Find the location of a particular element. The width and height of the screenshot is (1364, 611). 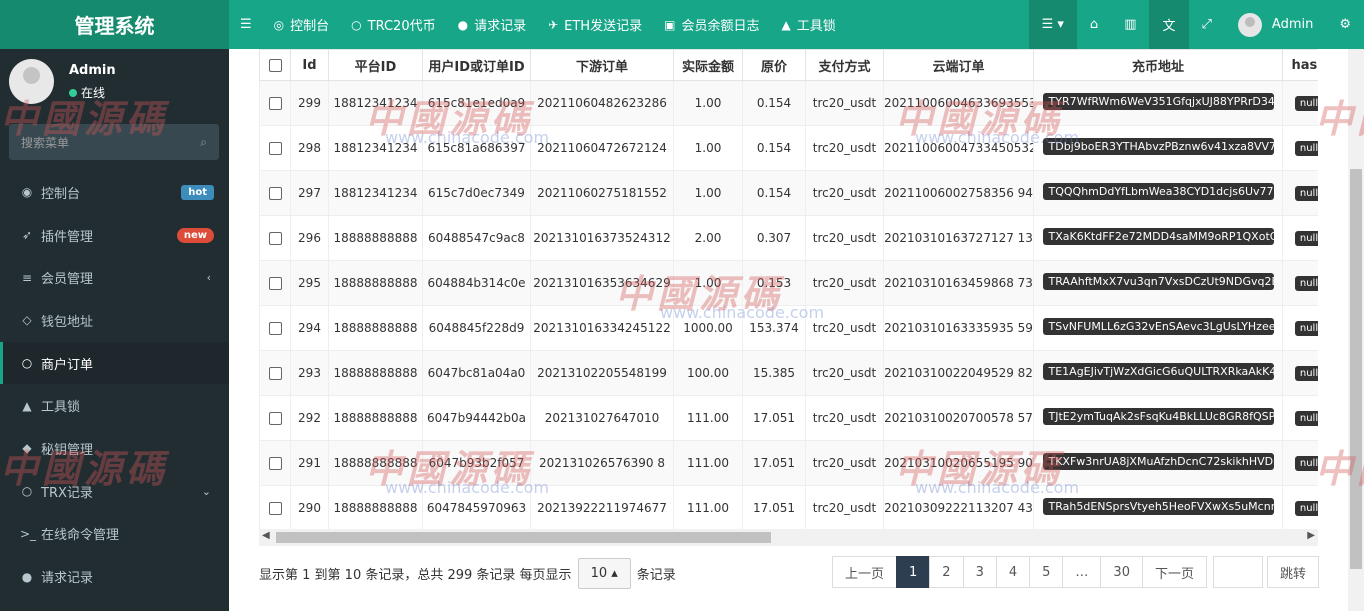

table-cell: trc20_usdt is located at coordinates (844, 328).